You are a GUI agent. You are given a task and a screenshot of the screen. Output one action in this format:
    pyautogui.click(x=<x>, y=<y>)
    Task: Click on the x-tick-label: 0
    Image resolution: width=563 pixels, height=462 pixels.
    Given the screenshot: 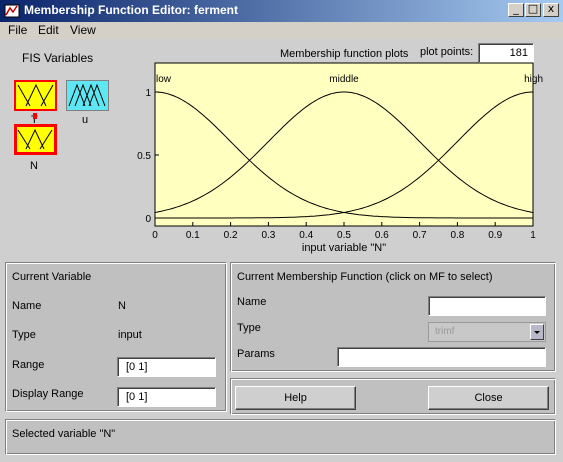 What is the action you would take?
    pyautogui.click(x=155, y=235)
    